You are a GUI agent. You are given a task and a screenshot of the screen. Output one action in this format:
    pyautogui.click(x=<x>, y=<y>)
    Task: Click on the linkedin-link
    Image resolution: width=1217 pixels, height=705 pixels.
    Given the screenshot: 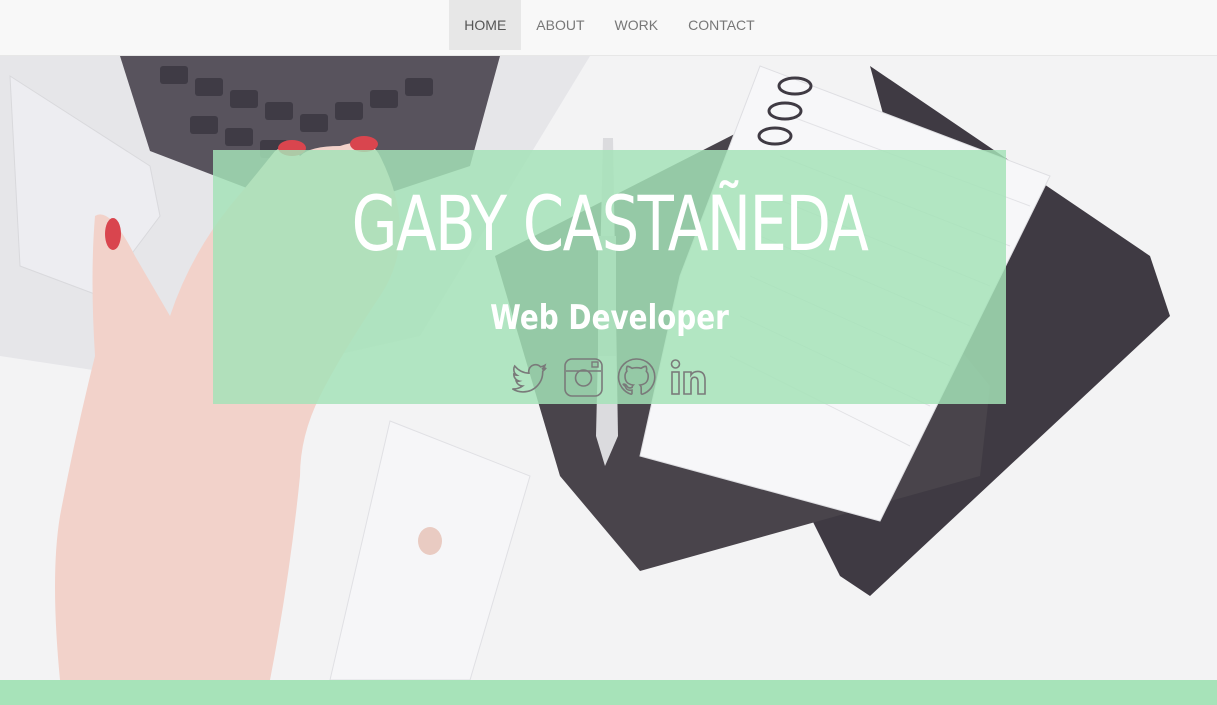 What is the action you would take?
    pyautogui.click(x=689, y=378)
    